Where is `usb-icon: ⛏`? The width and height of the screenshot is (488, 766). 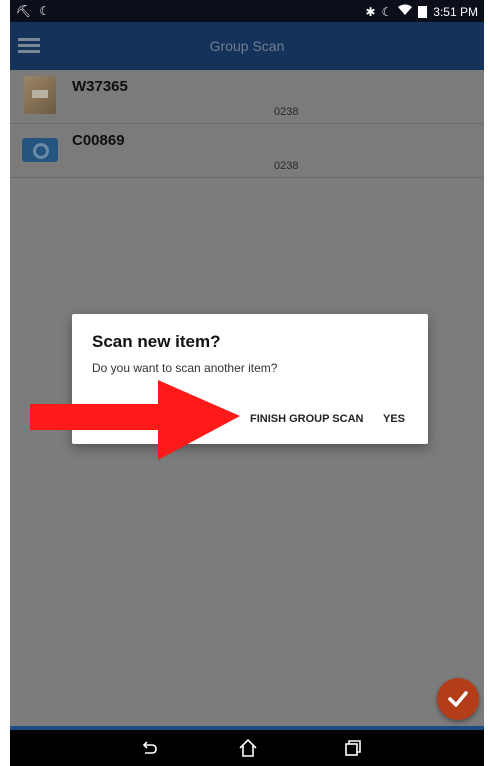 usb-icon: ⛏ is located at coordinates (24, 11).